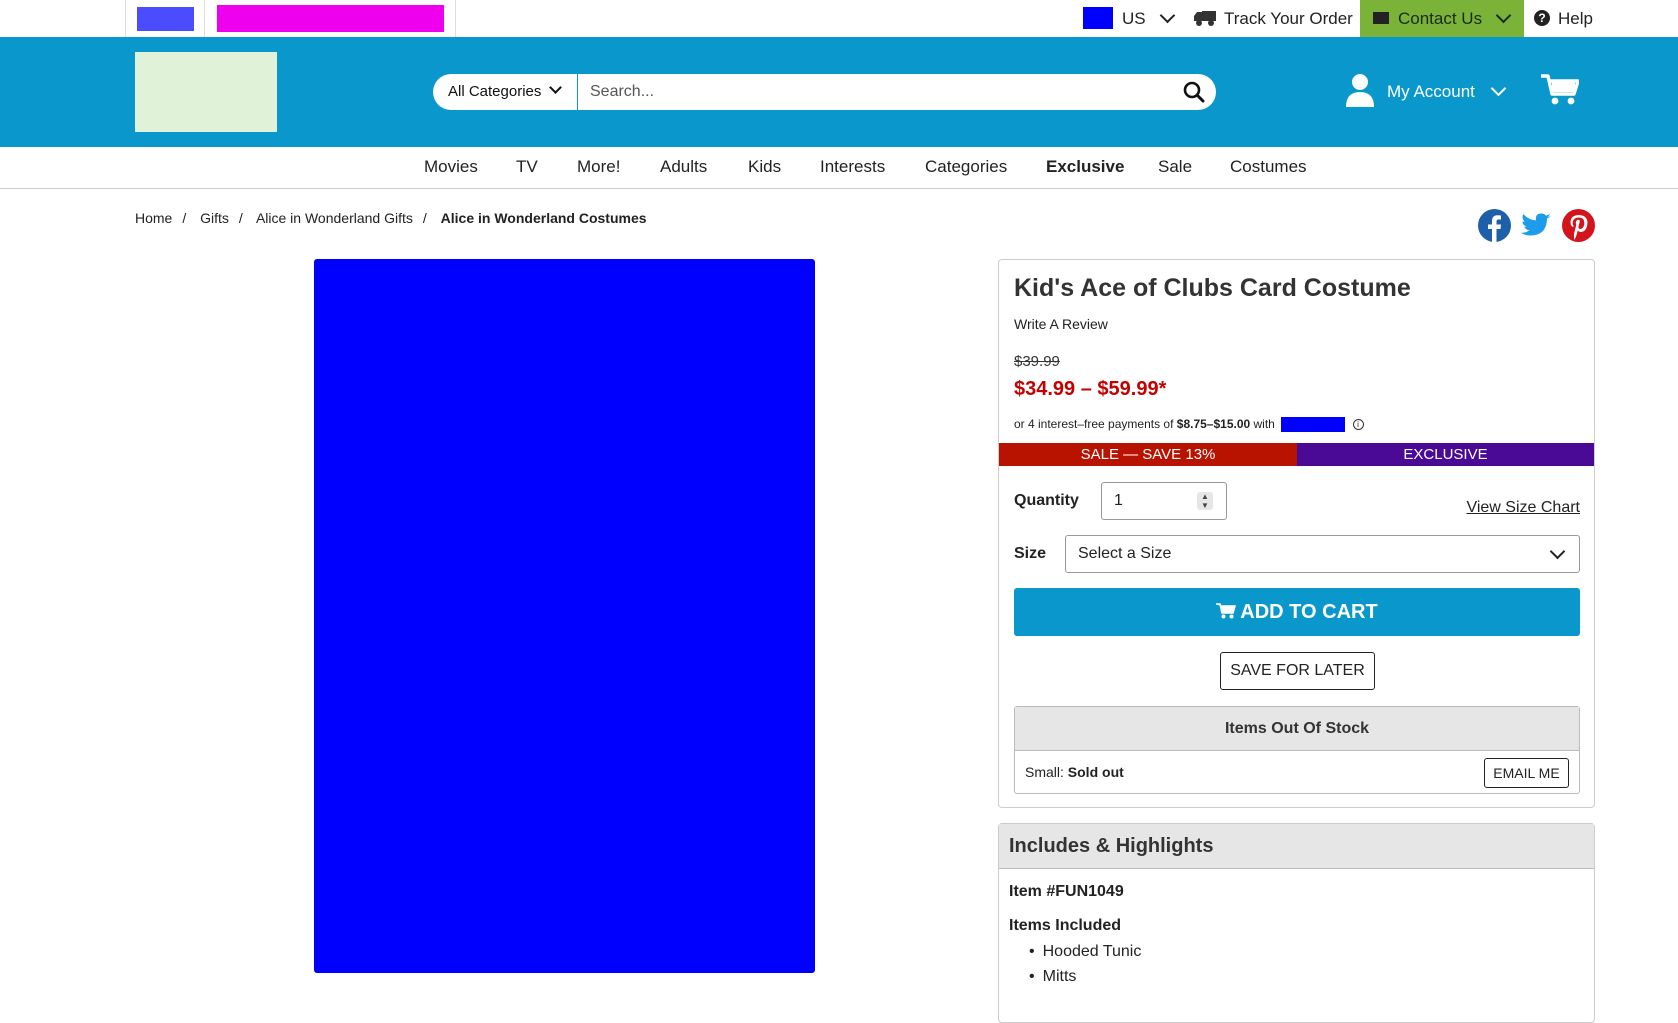  I want to click on size-select: Select a Size, so click(1322, 554).